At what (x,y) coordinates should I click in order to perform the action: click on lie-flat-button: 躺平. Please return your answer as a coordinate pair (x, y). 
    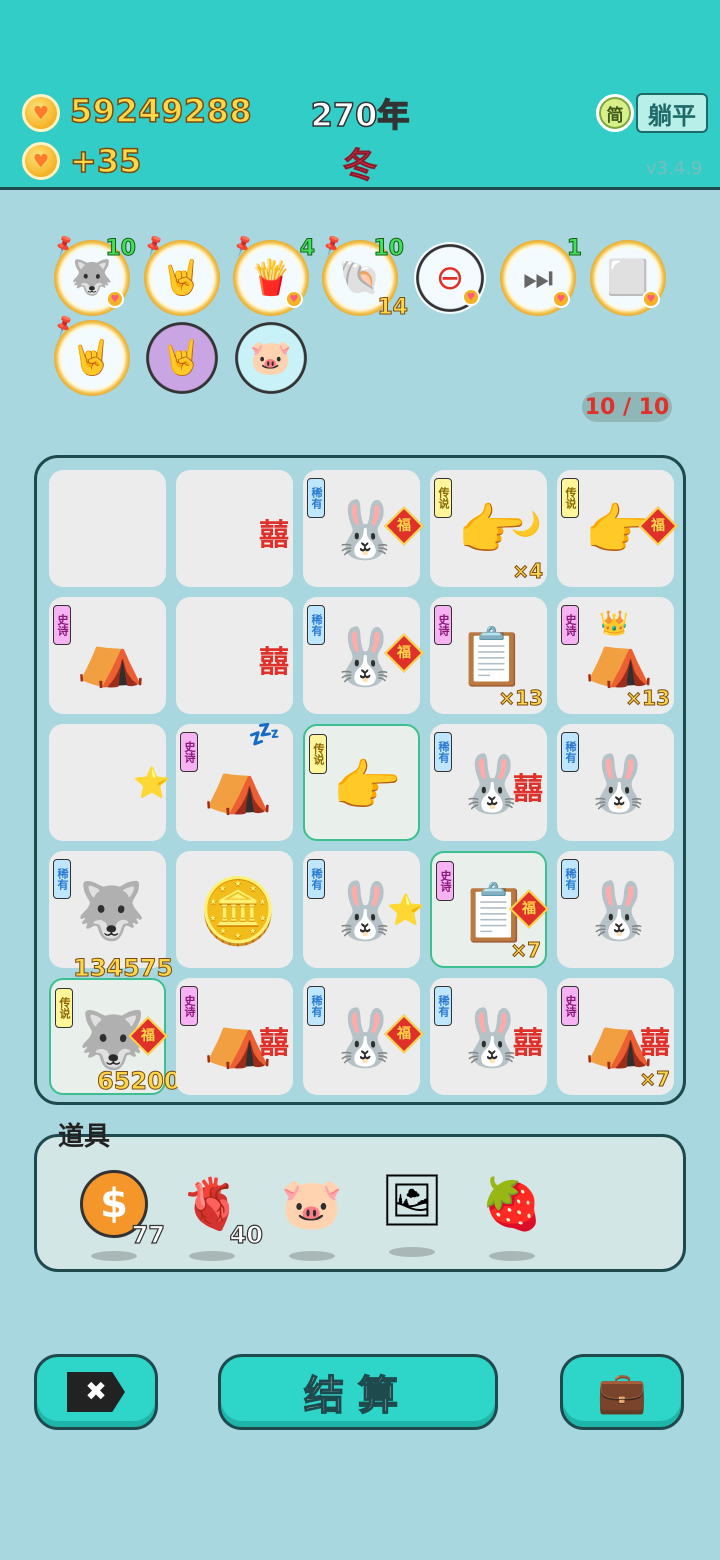
    Looking at the image, I should click on (672, 113).